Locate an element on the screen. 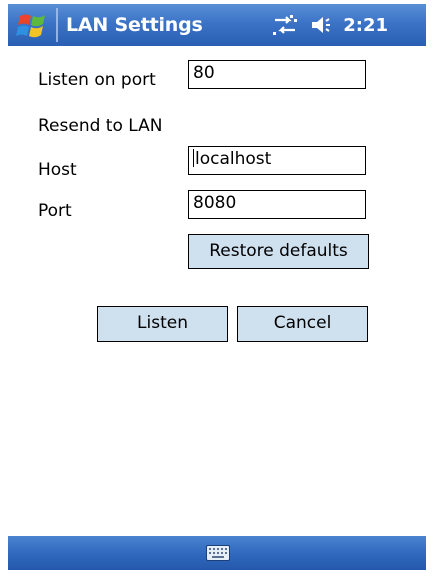 This screenshot has width=436, height=580. resend-to-lan-label: Resend to LAN is located at coordinates (100, 126).